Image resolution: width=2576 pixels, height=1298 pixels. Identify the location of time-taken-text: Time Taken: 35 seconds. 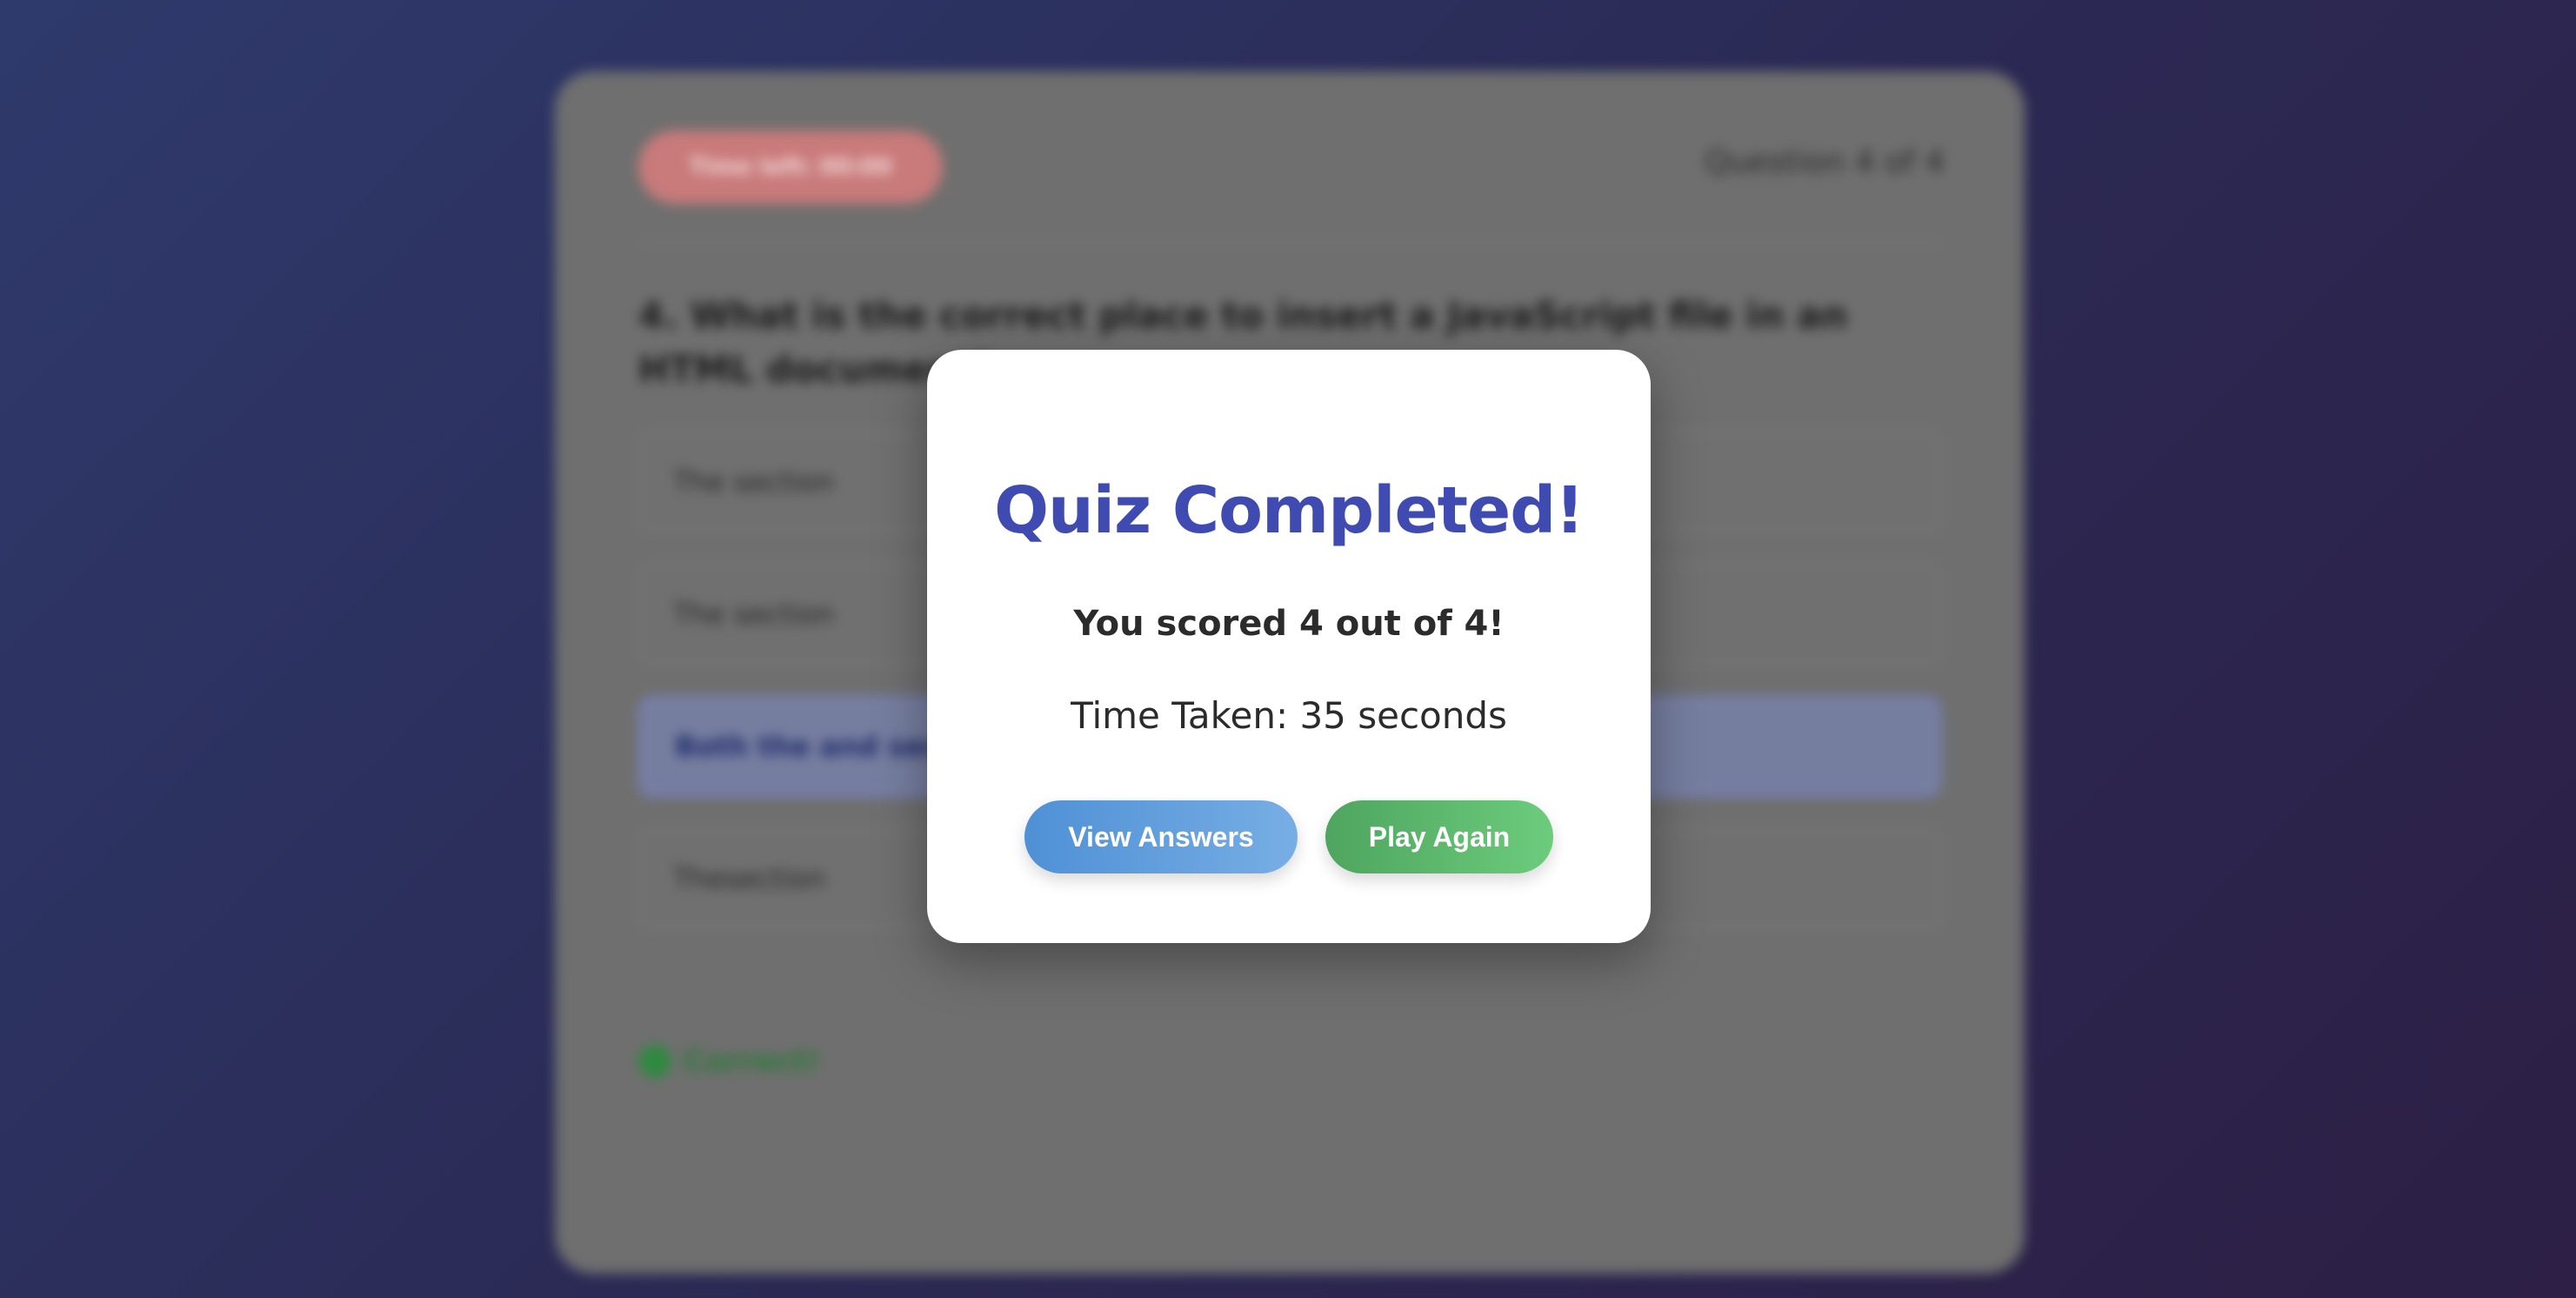
(1289, 715).